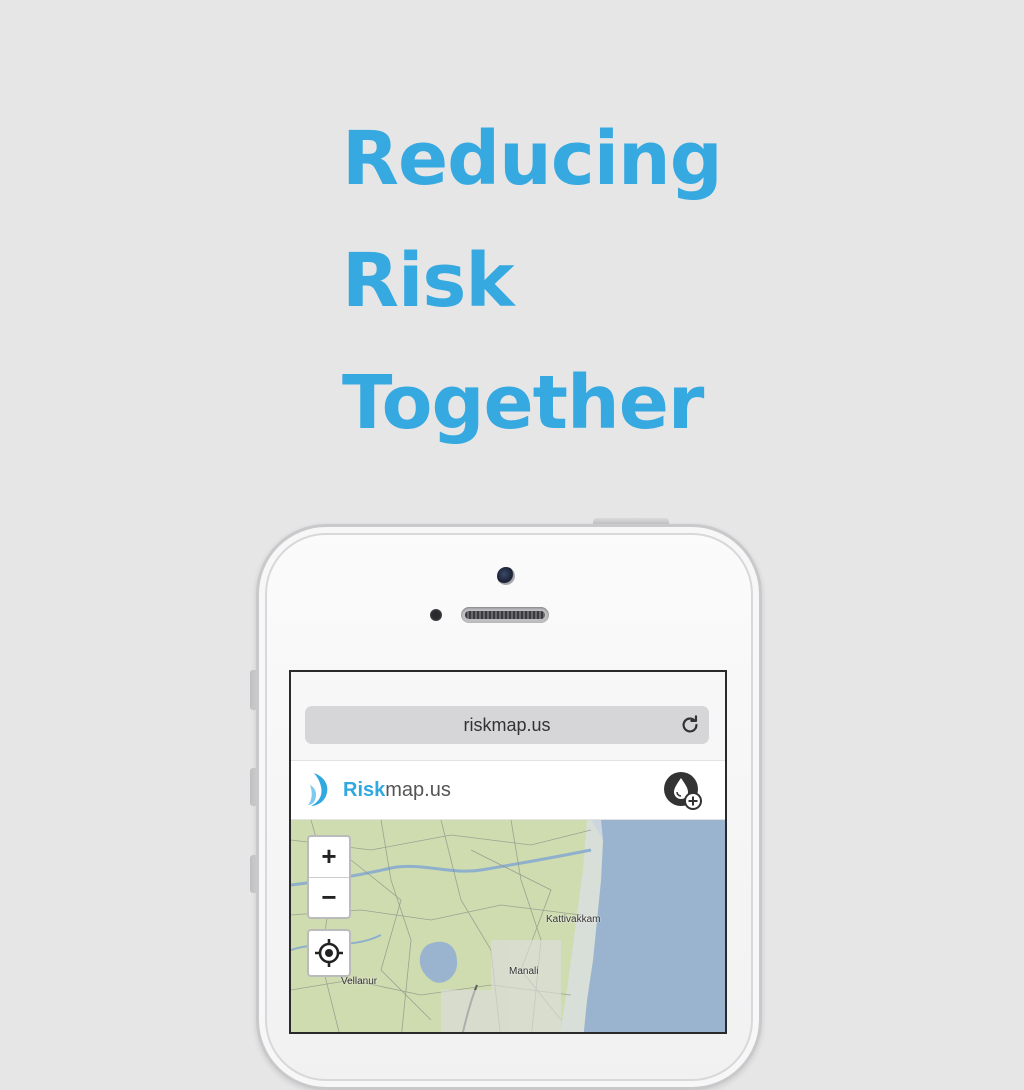 This screenshot has height=1090, width=1024. What do you see at coordinates (418, 790) in the screenshot?
I see `brand-rest: map.us` at bounding box center [418, 790].